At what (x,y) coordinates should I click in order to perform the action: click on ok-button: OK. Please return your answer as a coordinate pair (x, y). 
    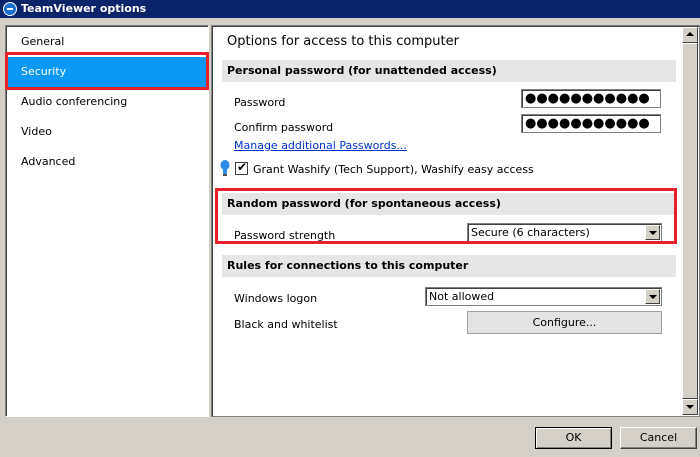
    Looking at the image, I should click on (573, 438).